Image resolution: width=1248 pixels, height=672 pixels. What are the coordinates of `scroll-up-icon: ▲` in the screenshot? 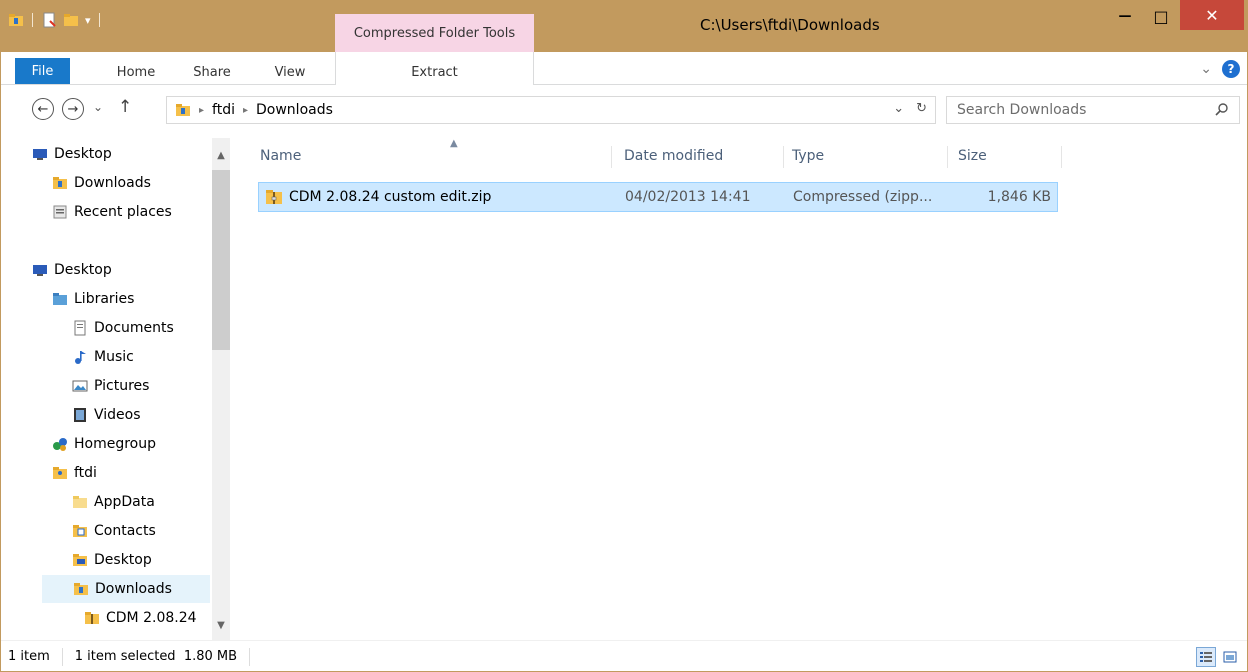 It's located at (221, 155).